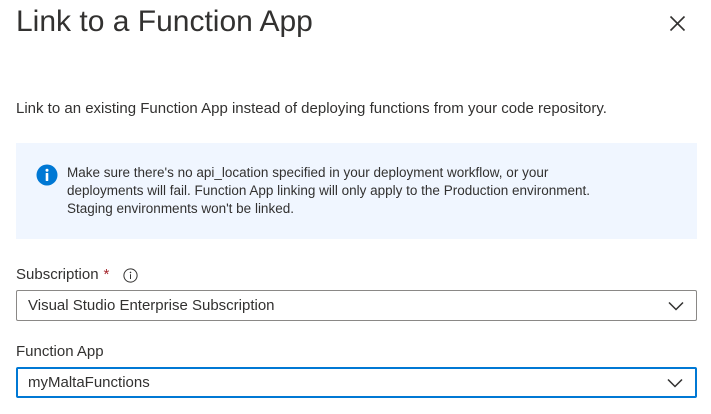 Image resolution: width=711 pixels, height=414 pixels. I want to click on function-app-label-text: Function App, so click(60, 351).